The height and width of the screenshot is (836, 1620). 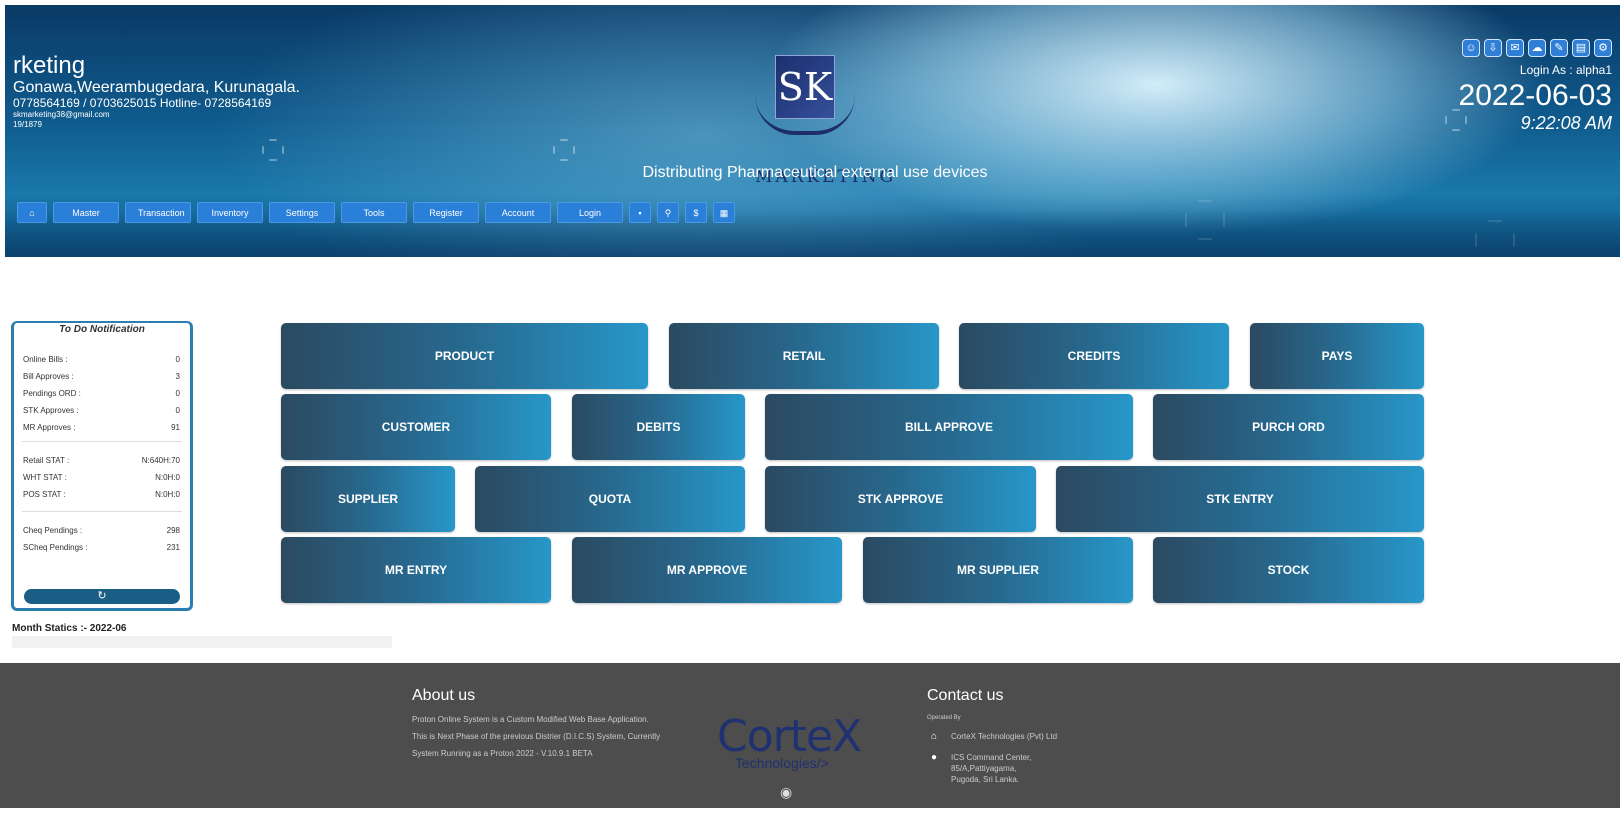 I want to click on company-name: rketing, so click(x=49, y=65).